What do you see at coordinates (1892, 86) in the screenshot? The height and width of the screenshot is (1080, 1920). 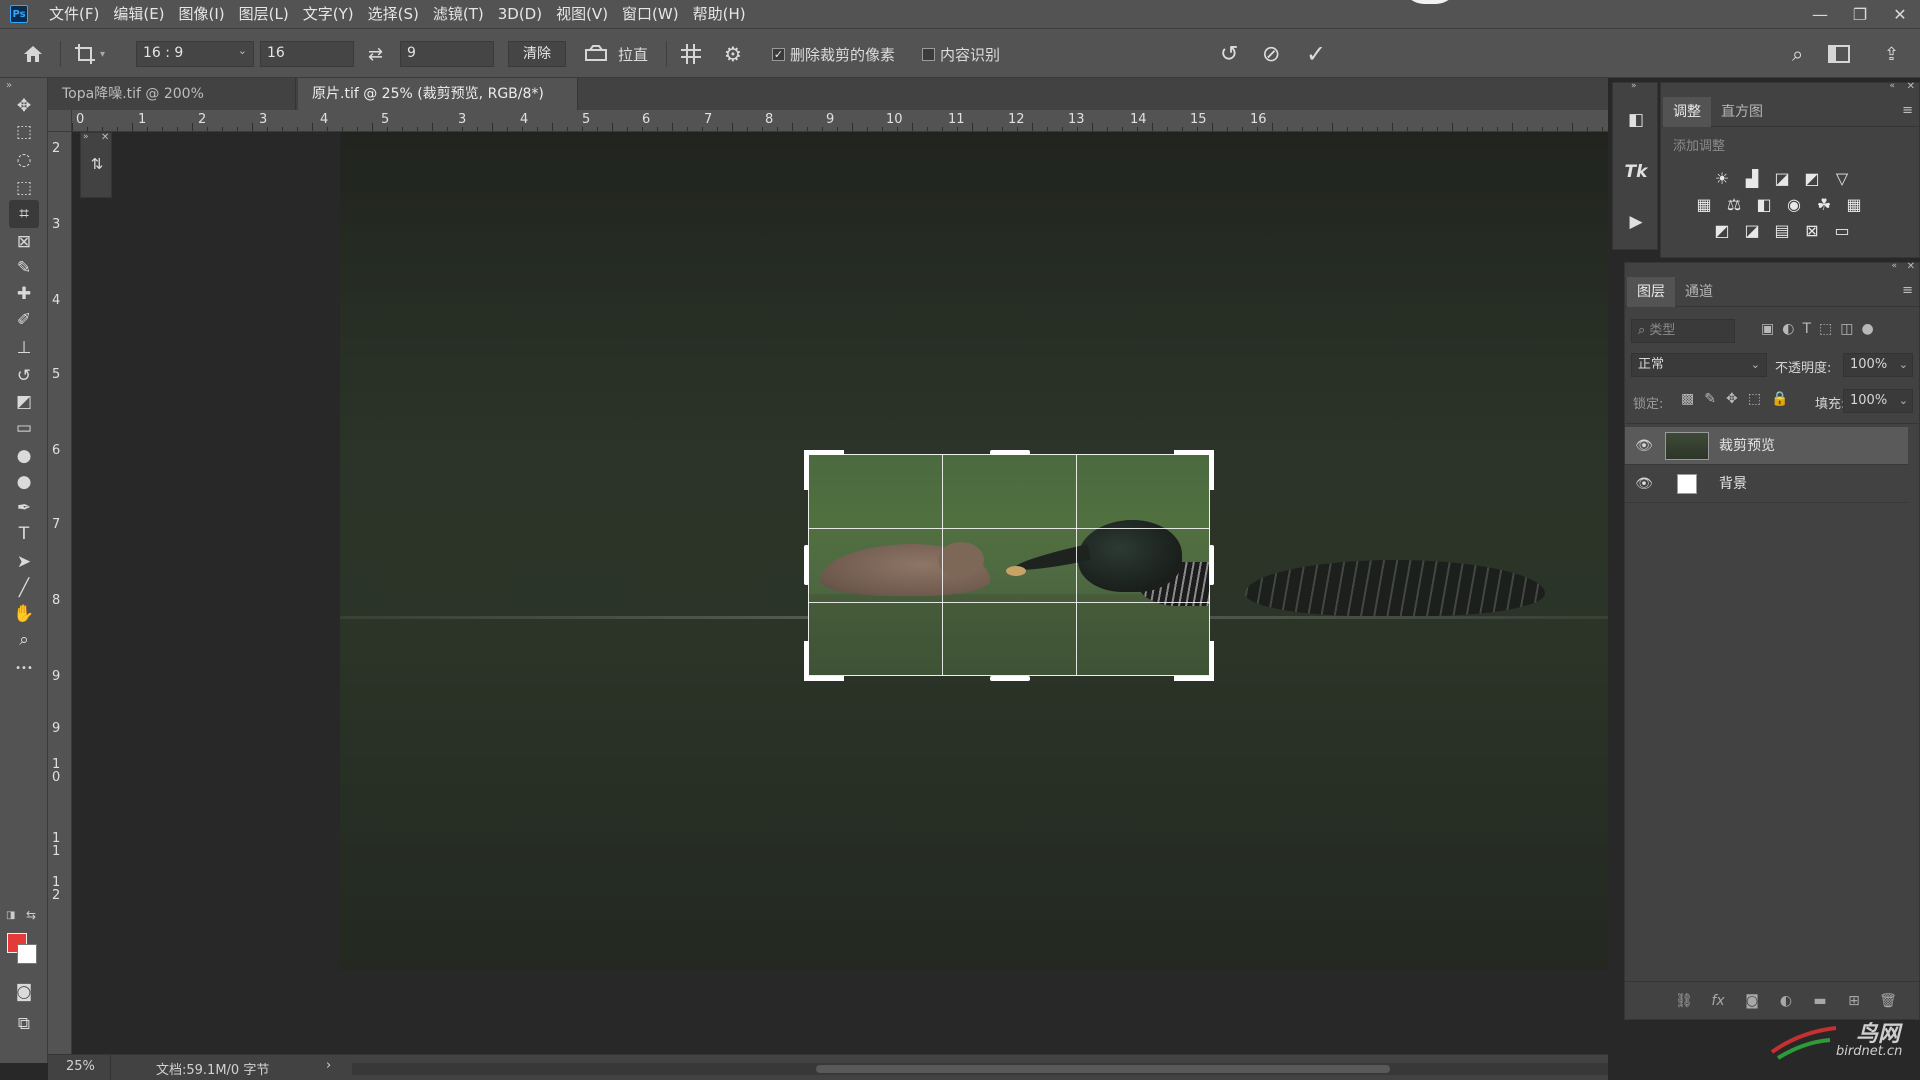 I see `collapse-icon: «` at bounding box center [1892, 86].